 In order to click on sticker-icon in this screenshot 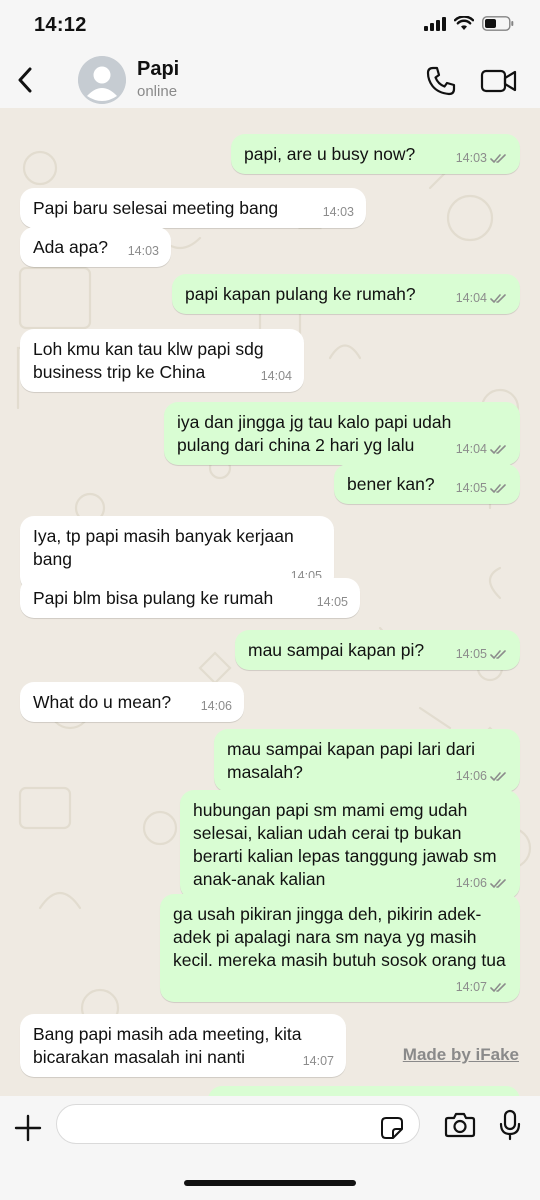, I will do `click(392, 1128)`.